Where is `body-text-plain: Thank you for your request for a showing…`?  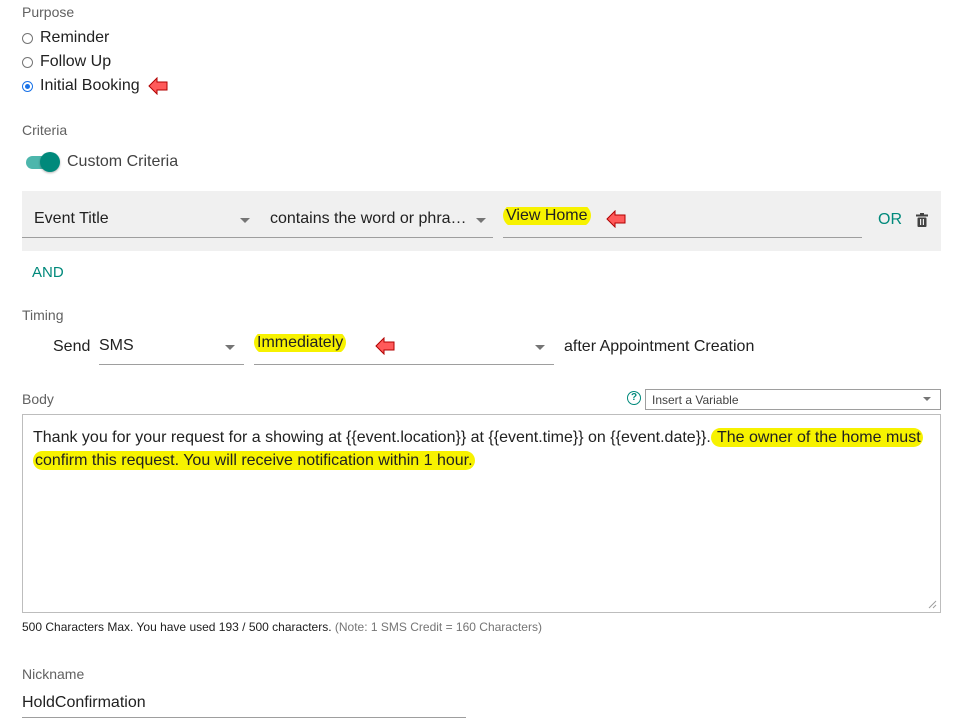 body-text-plain: Thank you for your request for a showing… is located at coordinates (372, 437).